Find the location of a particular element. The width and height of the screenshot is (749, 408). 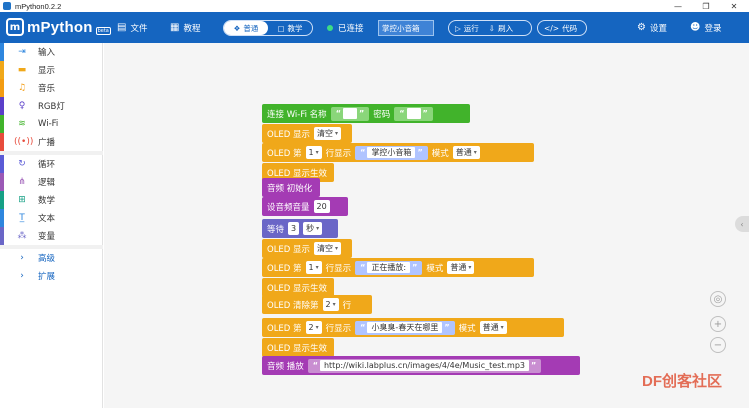

wifi-name-value is located at coordinates (349, 113).